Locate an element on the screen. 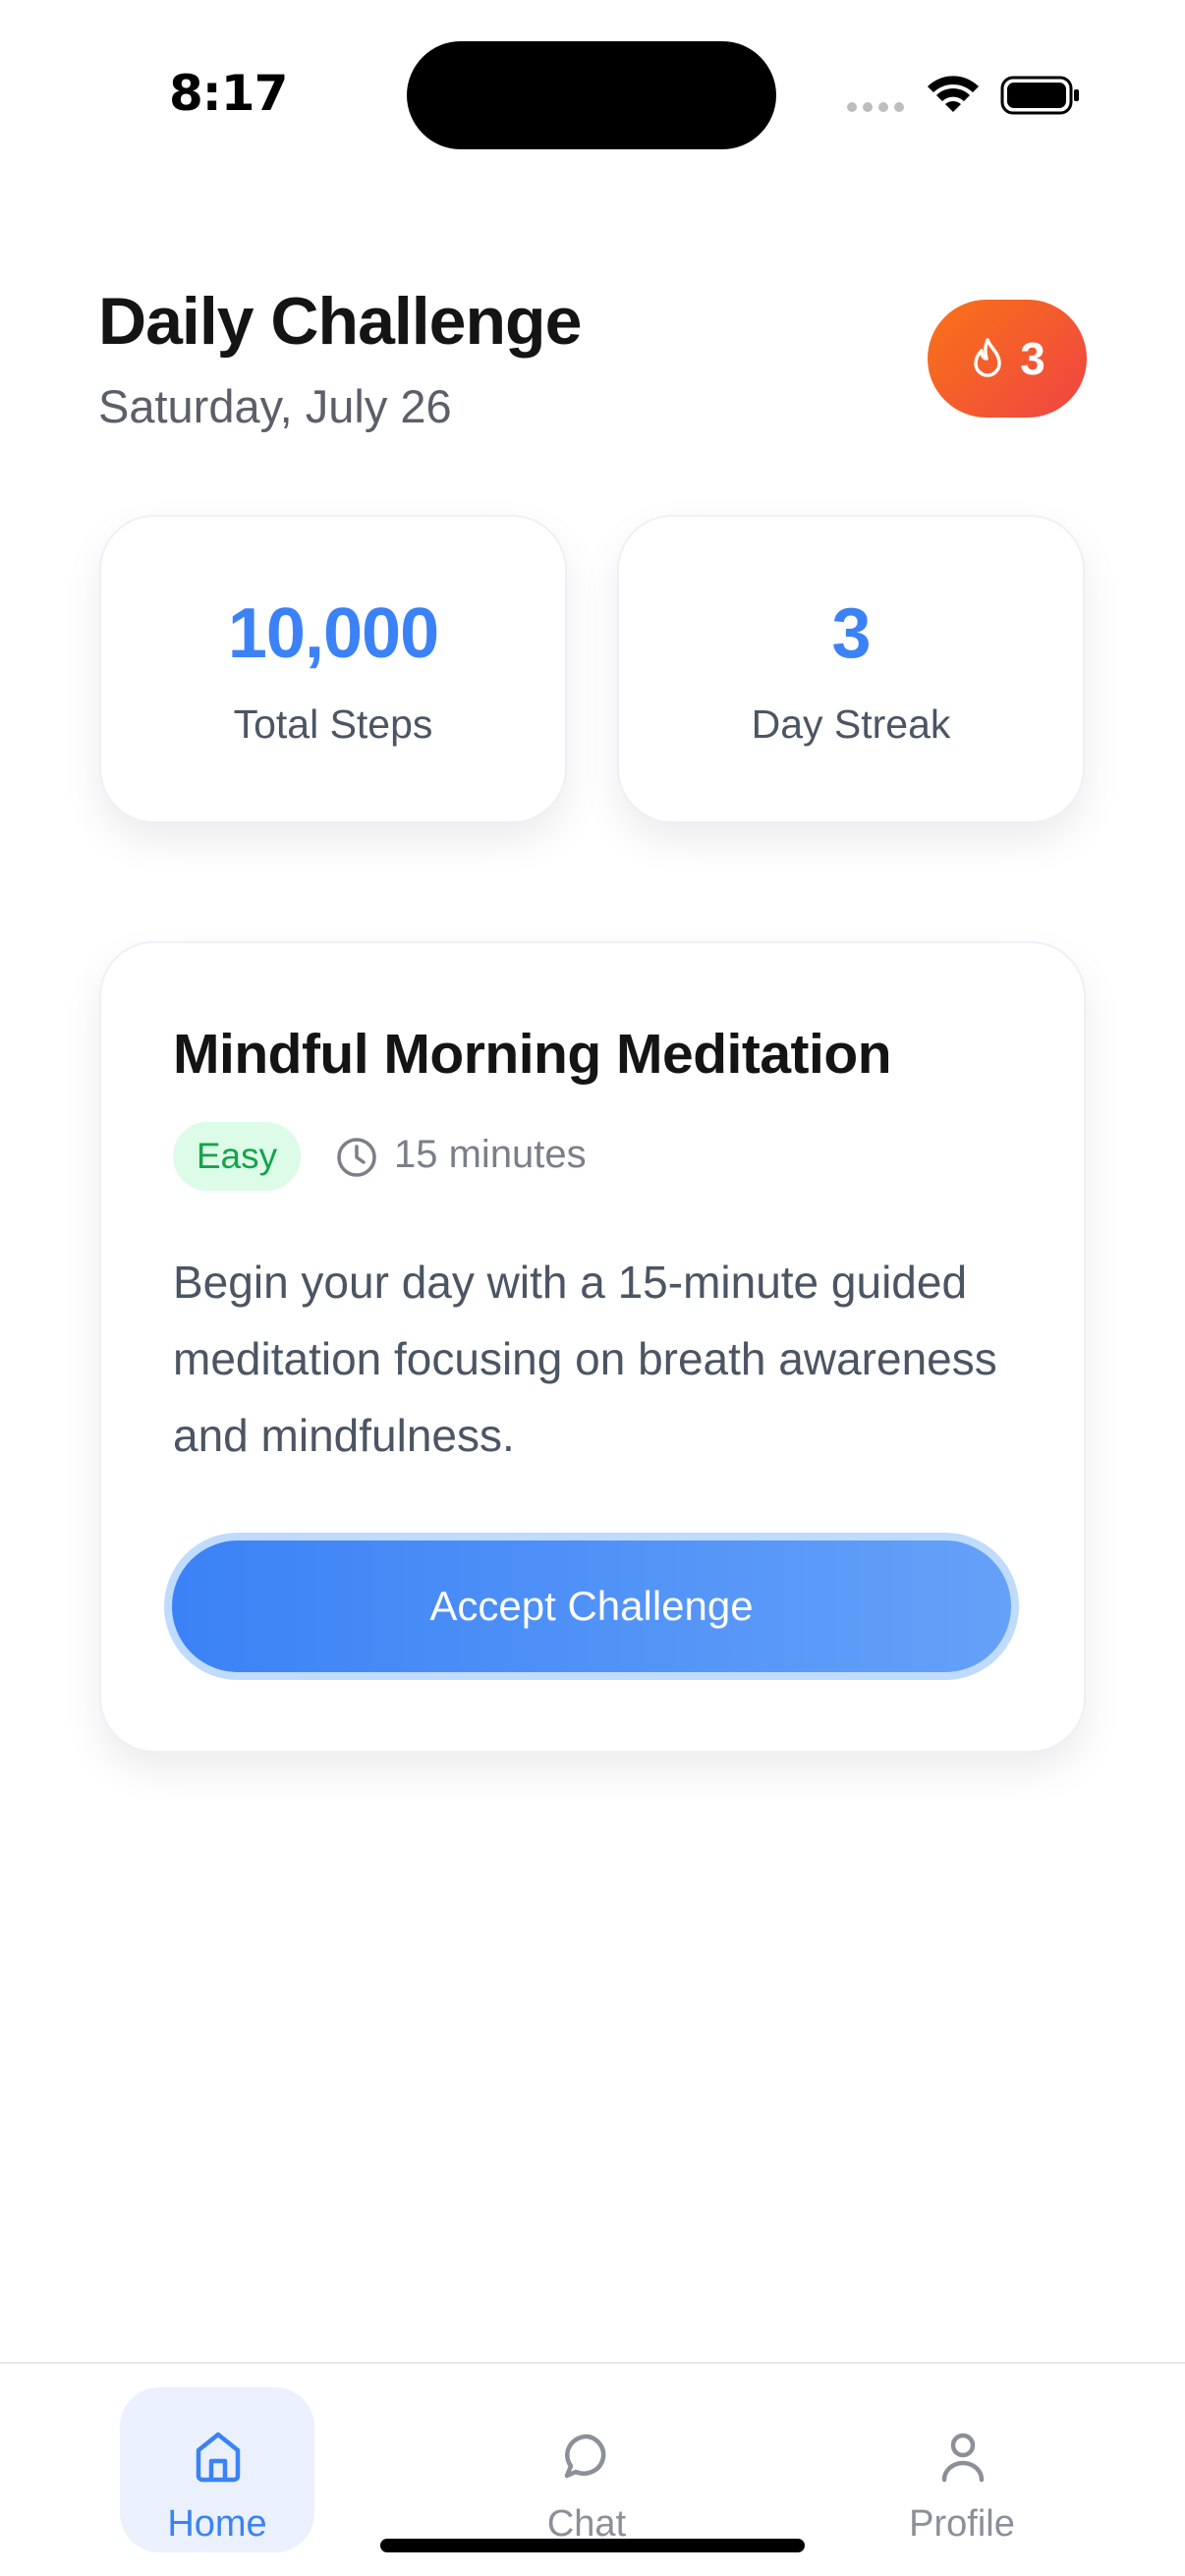 The width and height of the screenshot is (1185, 2576). status-time: 8:17 is located at coordinates (229, 93).